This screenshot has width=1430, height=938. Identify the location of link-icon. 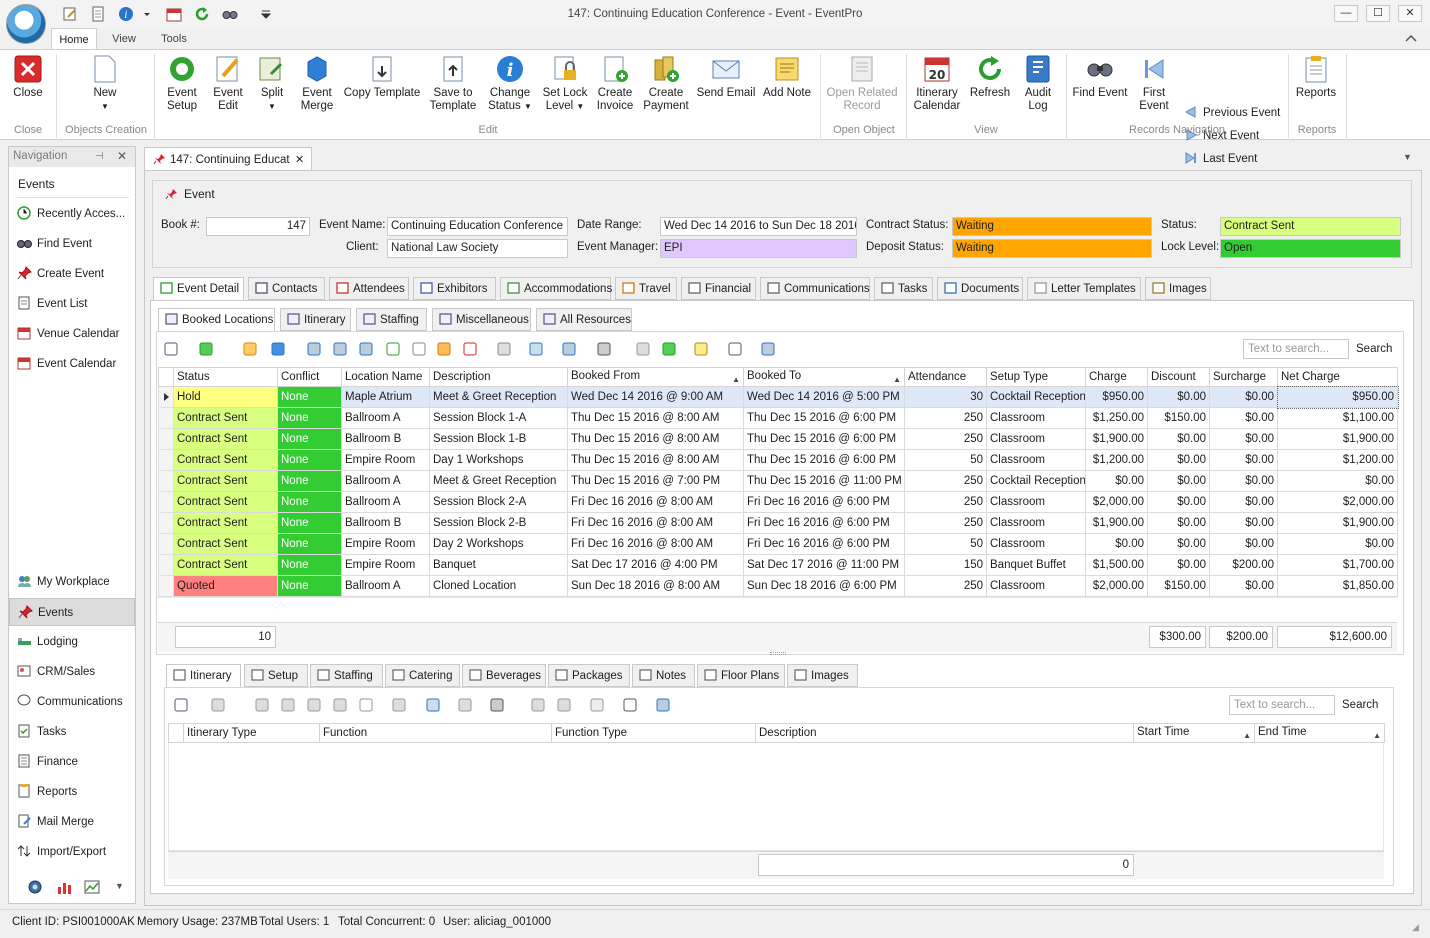
(419, 349).